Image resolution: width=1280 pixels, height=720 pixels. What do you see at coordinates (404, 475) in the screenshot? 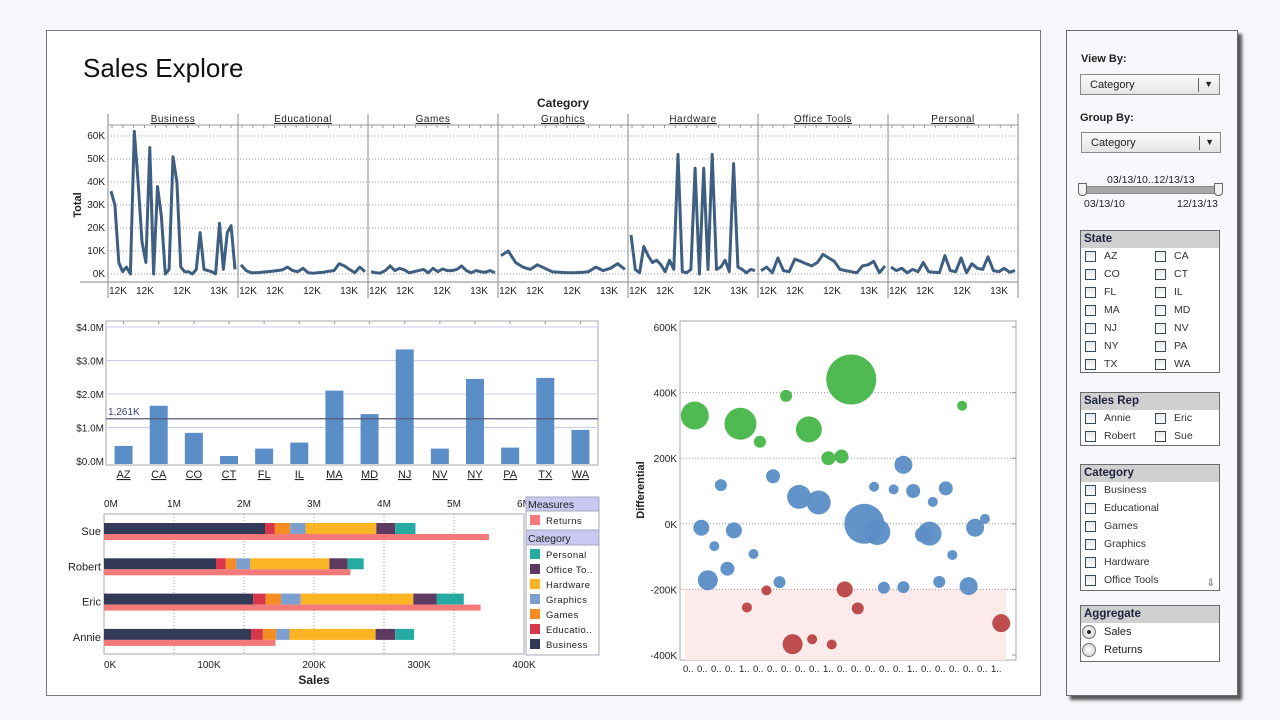
I see `xtick-label-nj: NJ` at bounding box center [404, 475].